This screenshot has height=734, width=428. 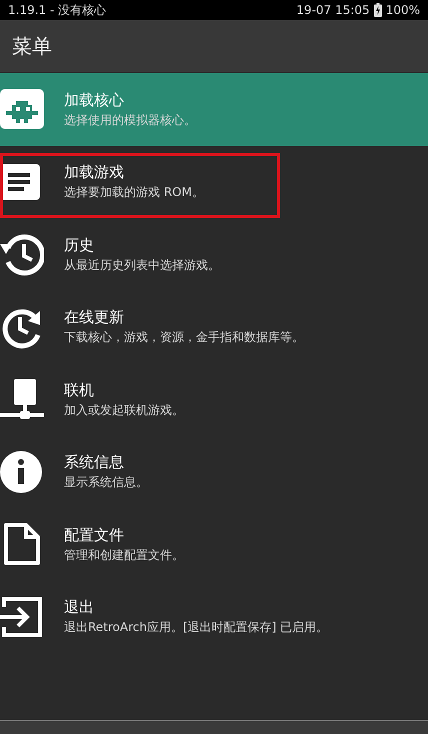 I want to click on item-title: 在线更新, so click(x=94, y=317).